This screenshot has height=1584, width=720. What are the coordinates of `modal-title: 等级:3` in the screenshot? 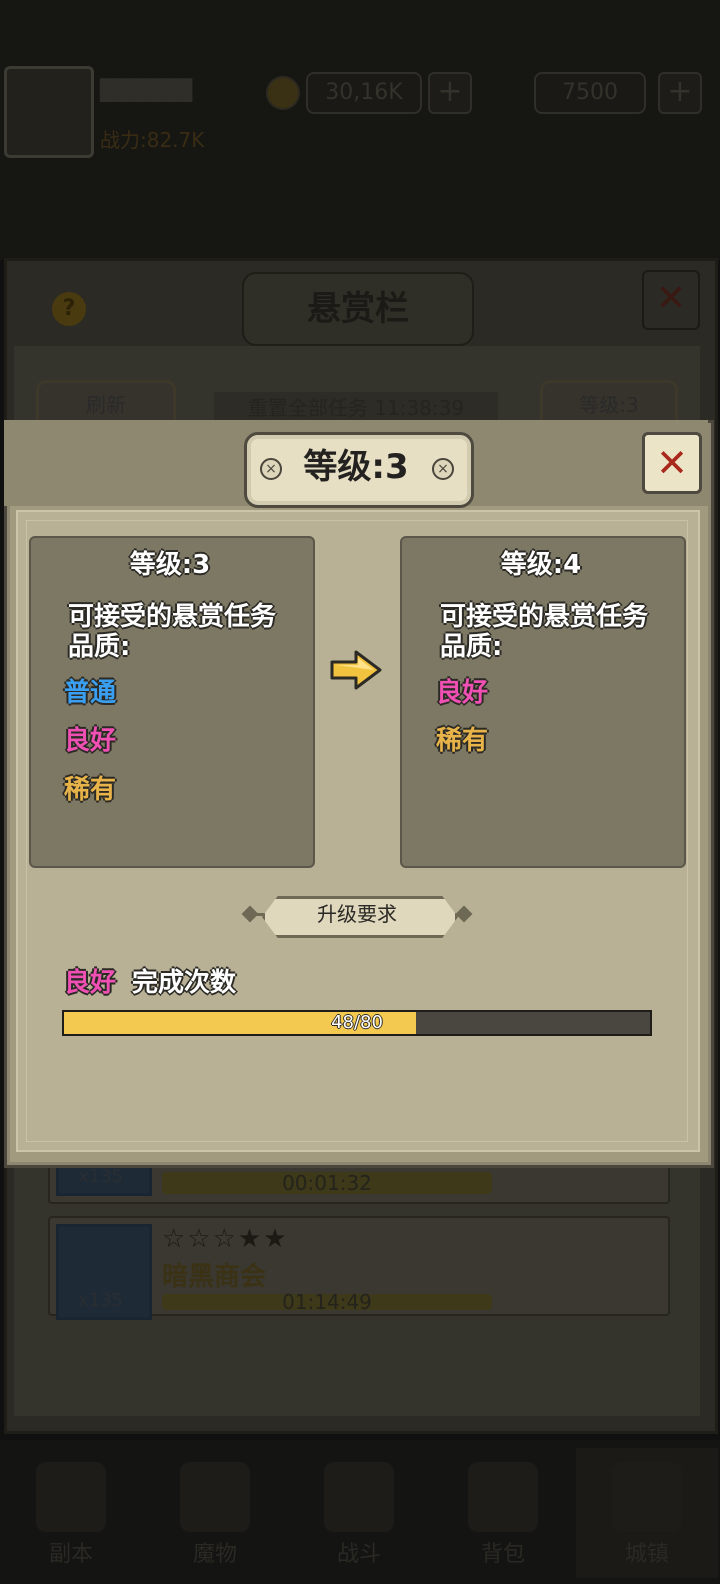 It's located at (356, 467).